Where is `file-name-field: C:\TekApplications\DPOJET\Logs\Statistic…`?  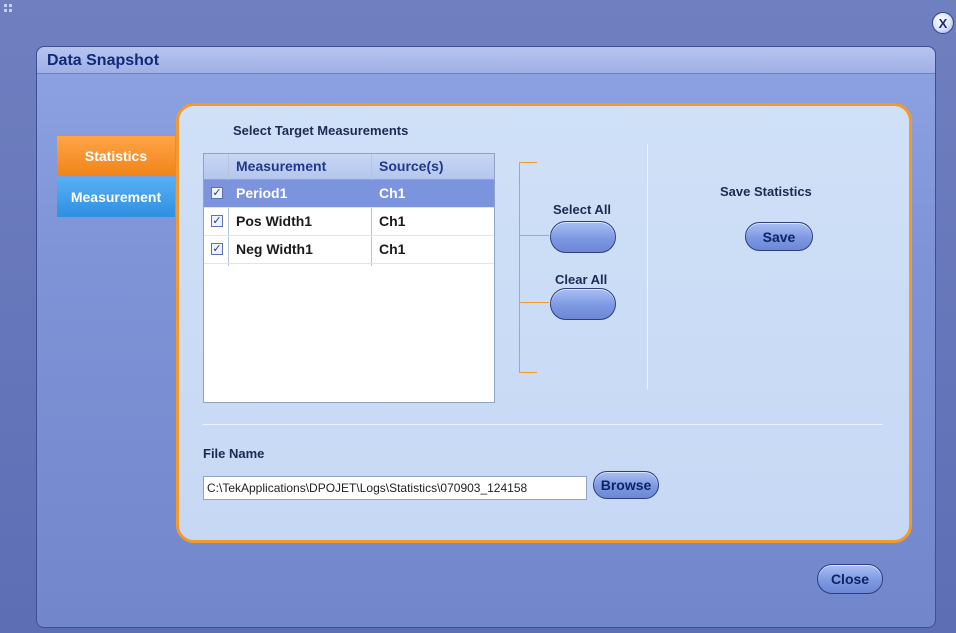
file-name-field: C:\TekApplications\DPOJET\Logs\Statistic… is located at coordinates (395, 488).